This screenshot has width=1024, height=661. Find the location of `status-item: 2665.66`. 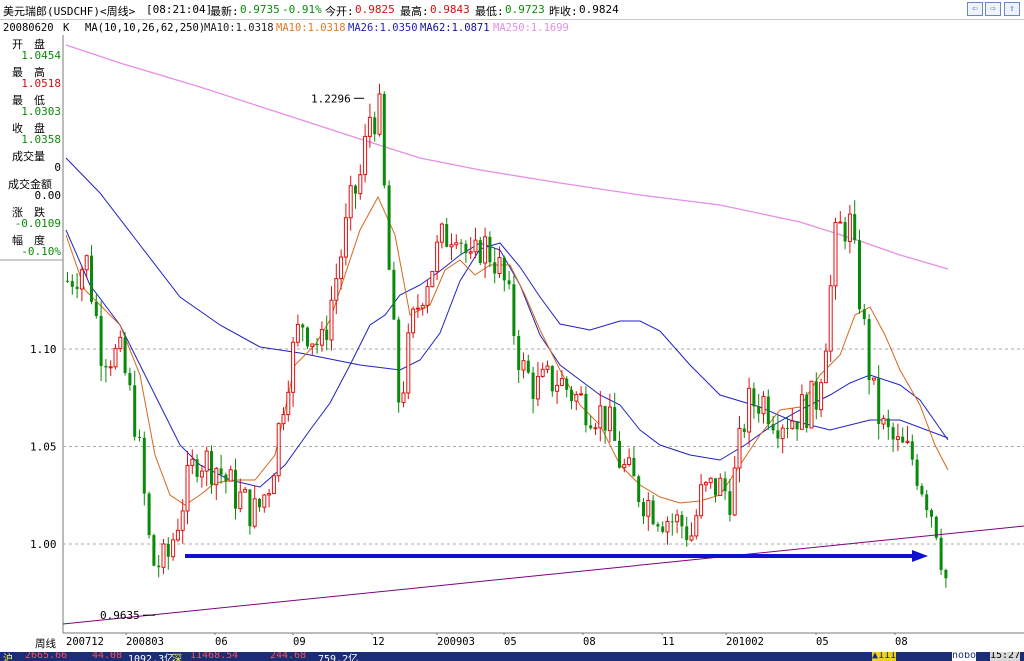

status-item: 2665.66 is located at coordinates (46, 656).